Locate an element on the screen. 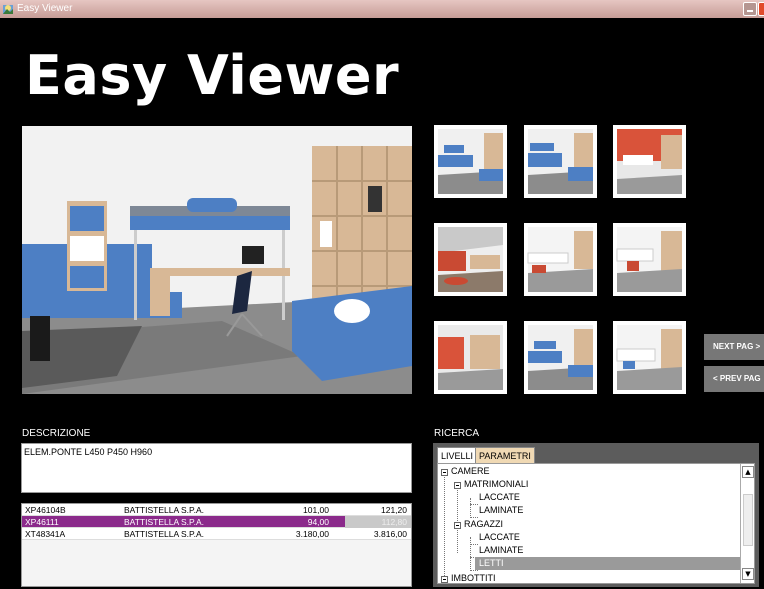 Image resolution: width=764 pixels, height=589 pixels. thumb-3-image is located at coordinates (649, 161).